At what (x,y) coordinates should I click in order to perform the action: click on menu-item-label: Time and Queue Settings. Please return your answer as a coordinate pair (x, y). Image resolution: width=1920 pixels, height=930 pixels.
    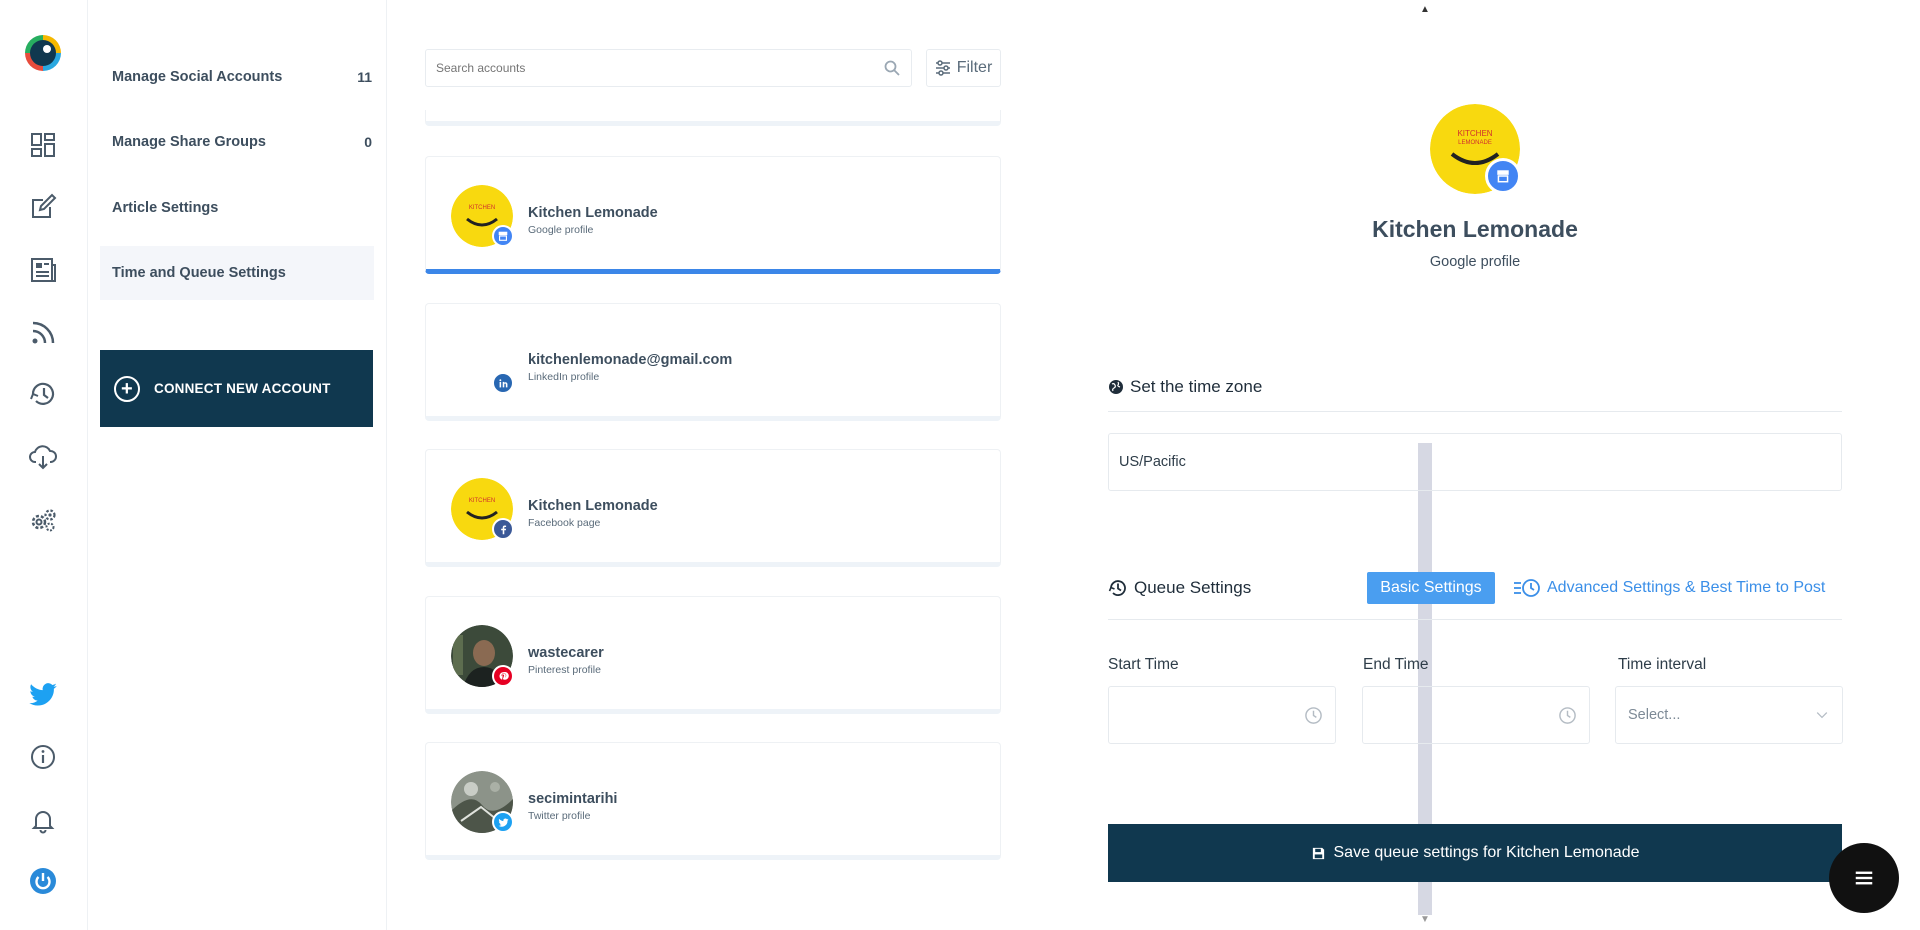
    Looking at the image, I should click on (199, 273).